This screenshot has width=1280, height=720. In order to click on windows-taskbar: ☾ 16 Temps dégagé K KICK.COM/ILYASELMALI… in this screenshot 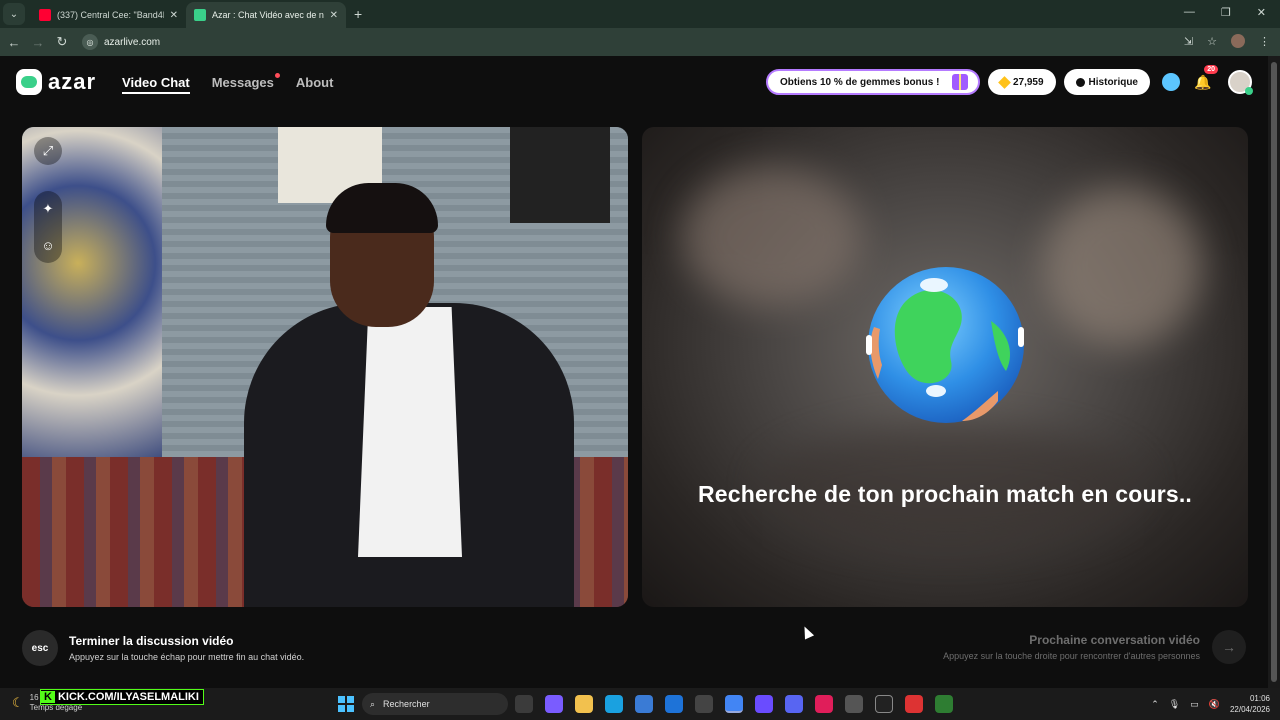, I will do `click(640, 704)`.